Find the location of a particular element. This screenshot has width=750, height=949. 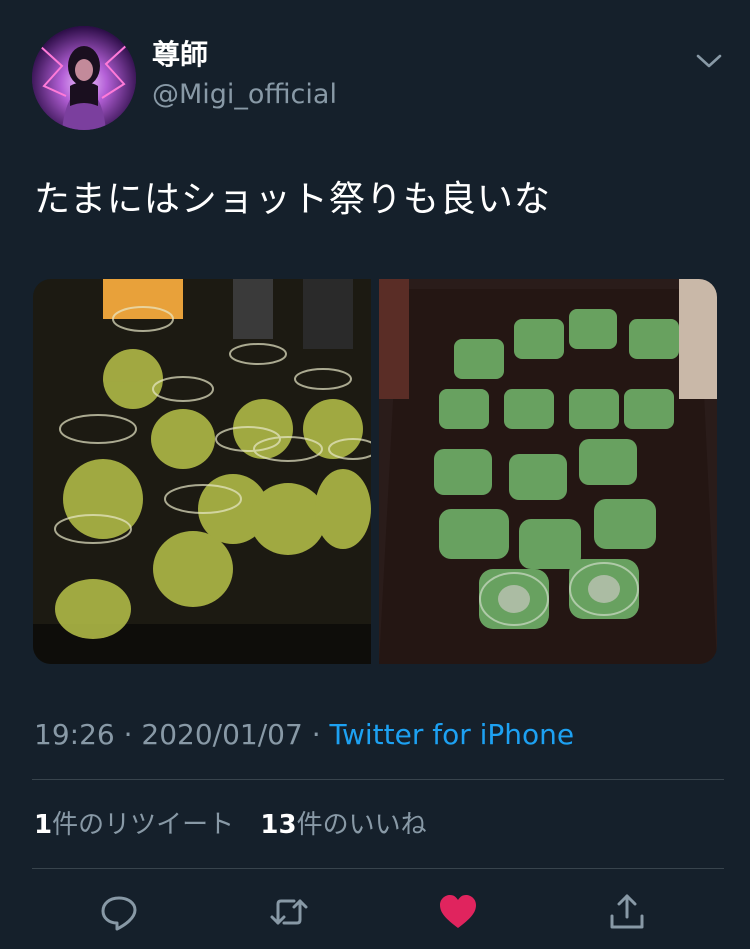

tweet-text: たまにはショット祭りも良いな is located at coordinates (292, 199).